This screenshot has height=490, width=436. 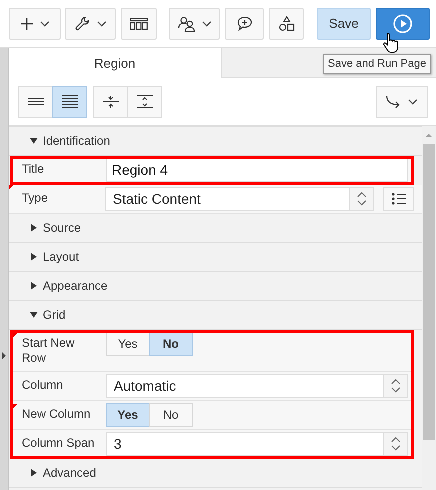 I want to click on go-to-menu-button, so click(x=402, y=102).